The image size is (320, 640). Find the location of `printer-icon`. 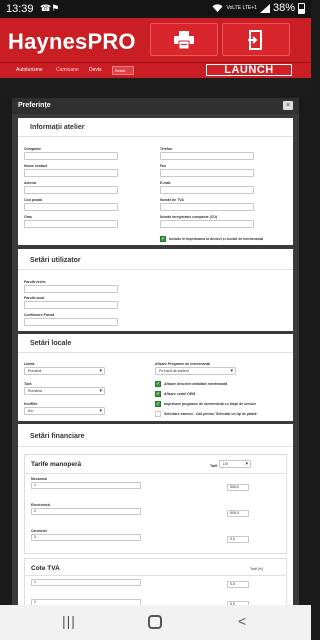

printer-icon is located at coordinates (184, 39).